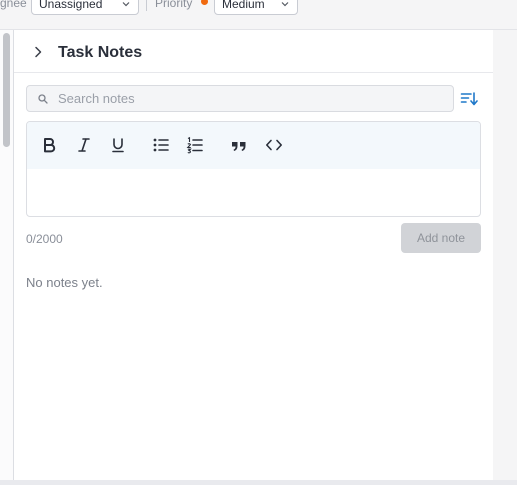  What do you see at coordinates (13, 5) in the screenshot?
I see `assignee-label: gnee` at bounding box center [13, 5].